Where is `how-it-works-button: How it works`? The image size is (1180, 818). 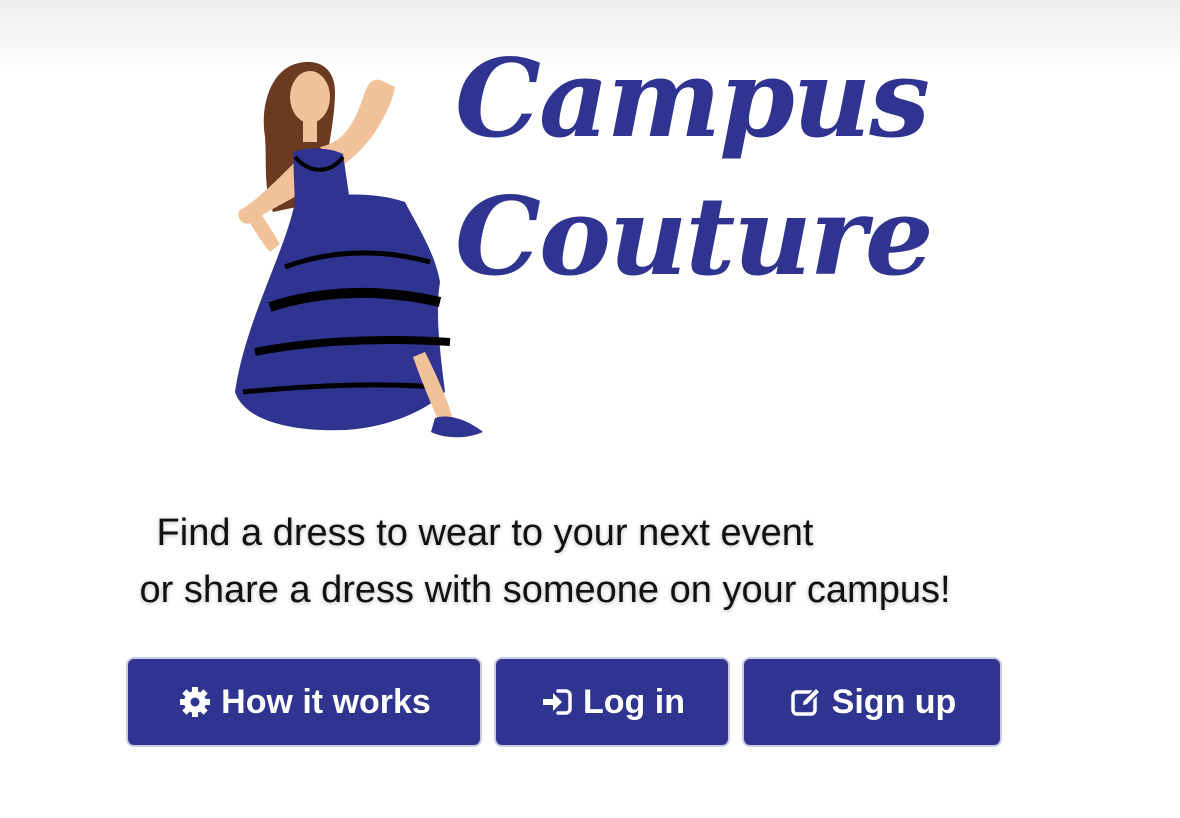
how-it-works-button: How it works is located at coordinates (304, 702).